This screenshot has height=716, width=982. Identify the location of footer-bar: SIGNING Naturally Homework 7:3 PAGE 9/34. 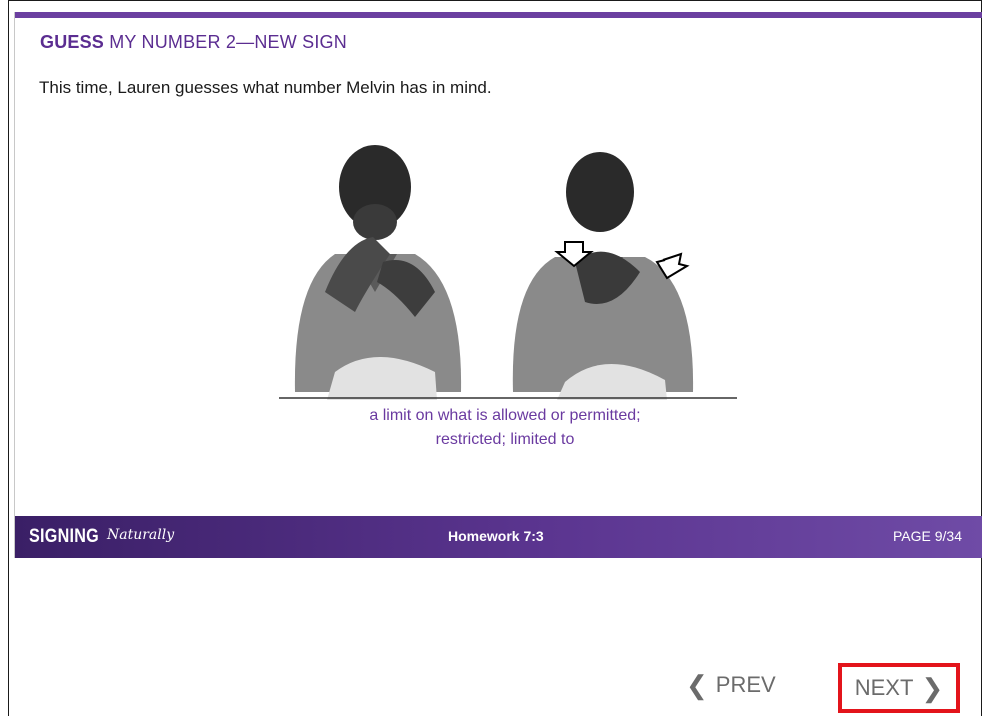
(498, 537).